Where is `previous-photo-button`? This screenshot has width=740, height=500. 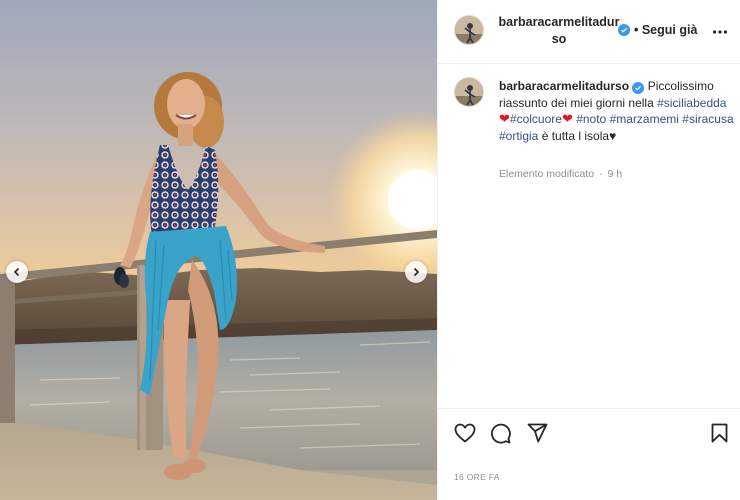 previous-photo-button is located at coordinates (17, 272).